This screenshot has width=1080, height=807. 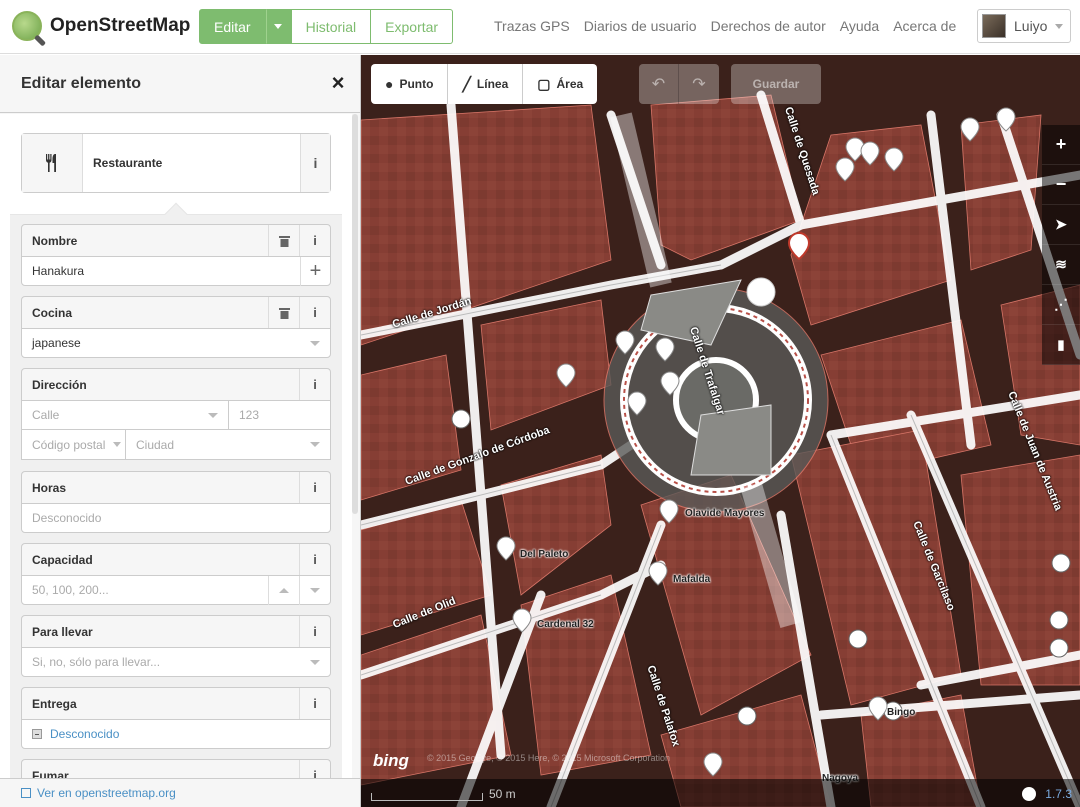 I want to click on osm-logo-icon, so click(x=27, y=26).